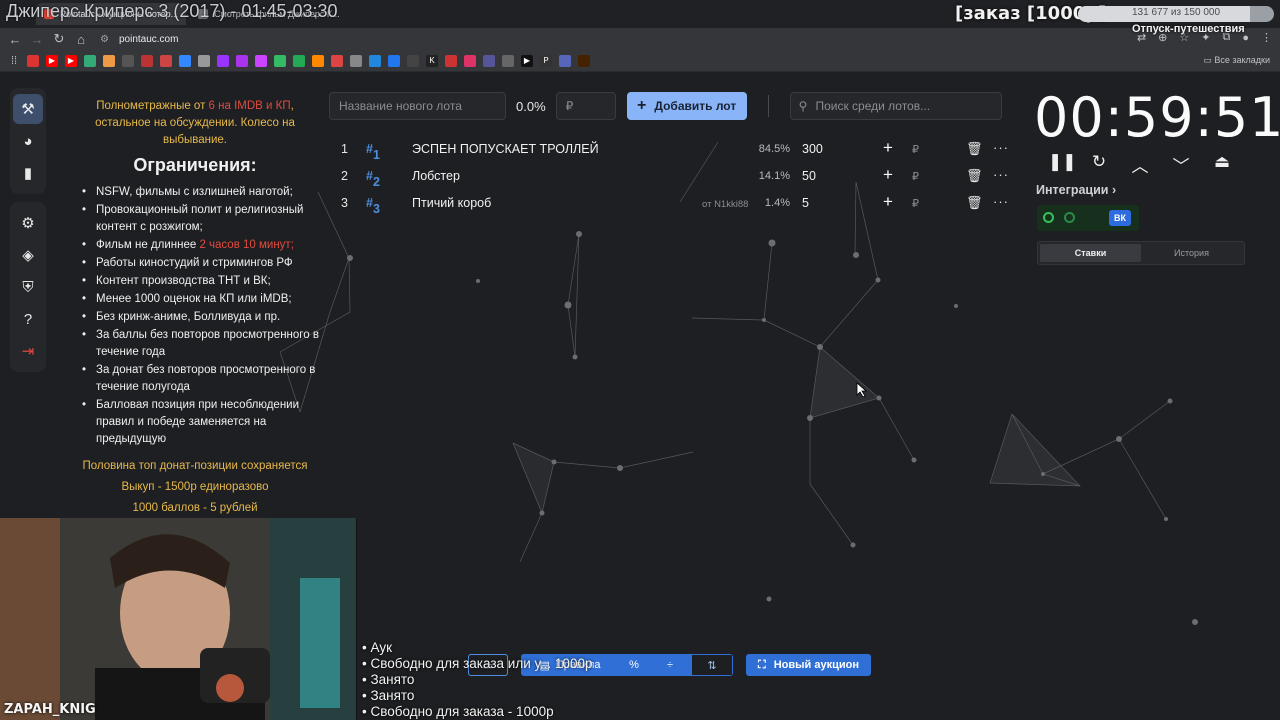  I want to click on lot-percent: 1.4%, so click(777, 203).